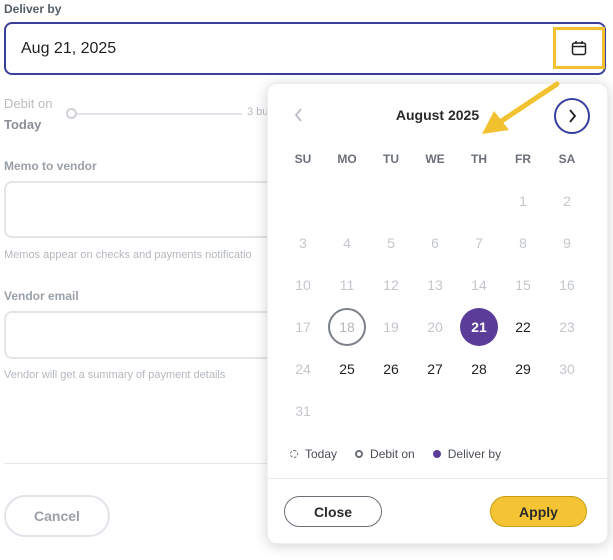 The height and width of the screenshot is (560, 613). Describe the element at coordinates (523, 285) in the screenshot. I see `calendar-day: 15` at that location.